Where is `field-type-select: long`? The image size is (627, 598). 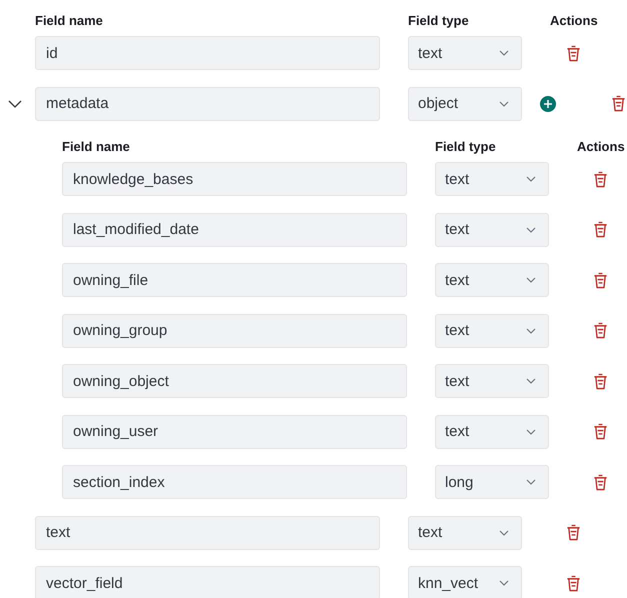 field-type-select: long is located at coordinates (492, 482).